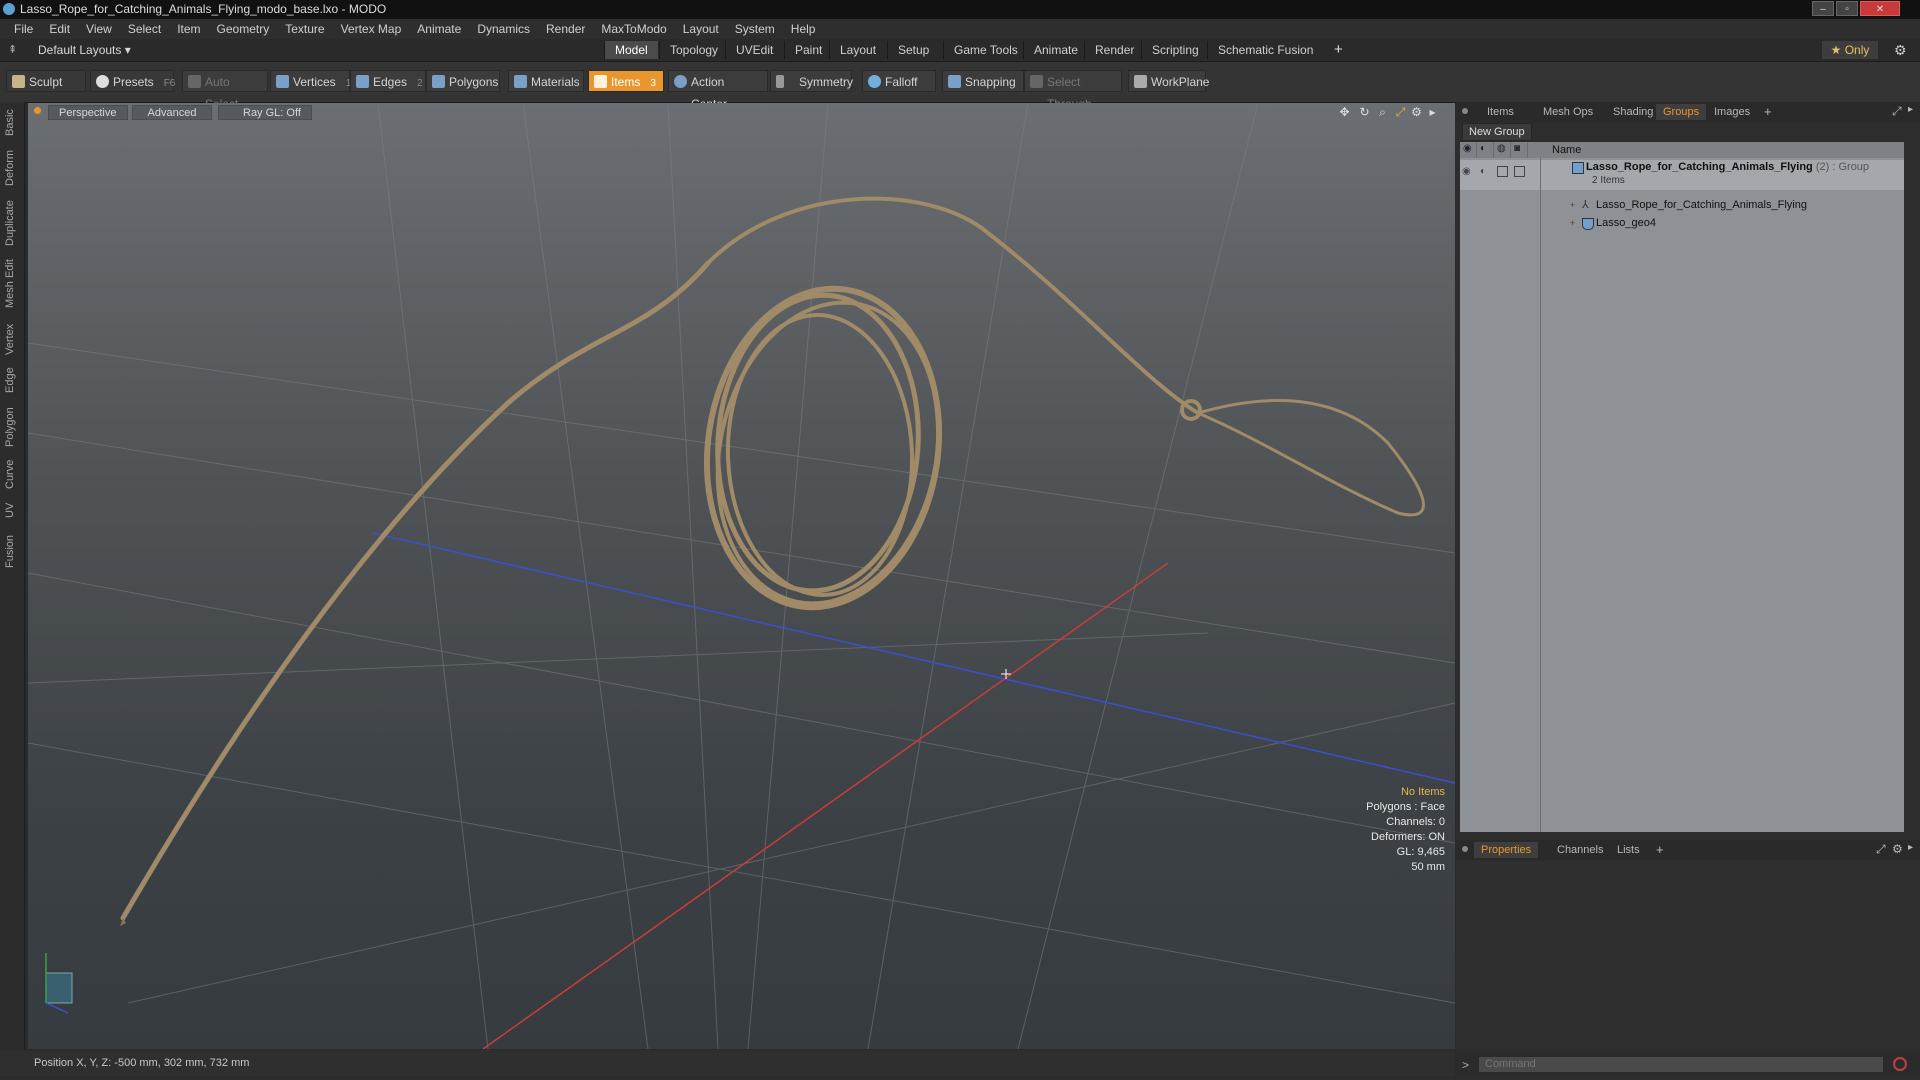  Describe the element at coordinates (310, 81) in the screenshot. I see `vertices-button: Vertices 1` at that location.